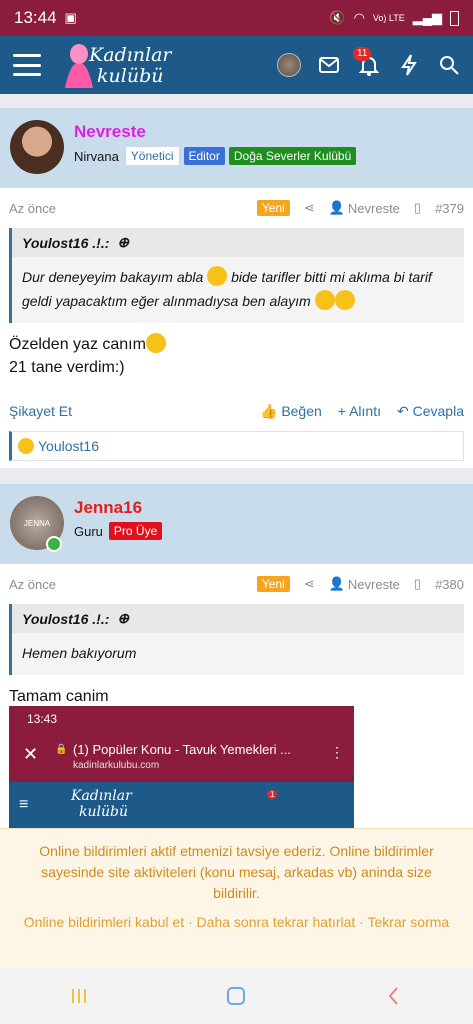 This screenshot has width=473, height=1024. Describe the element at coordinates (373, 584) in the screenshot. I see `author-name: Nevreste` at that location.